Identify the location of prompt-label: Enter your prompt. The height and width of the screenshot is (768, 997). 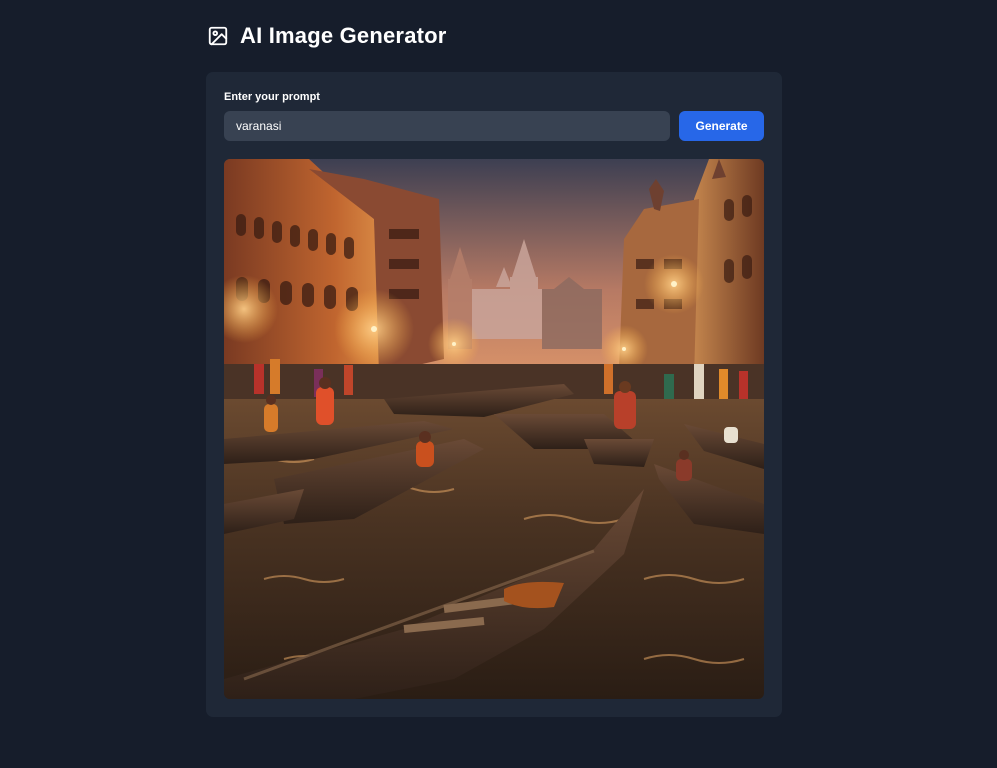
(272, 97).